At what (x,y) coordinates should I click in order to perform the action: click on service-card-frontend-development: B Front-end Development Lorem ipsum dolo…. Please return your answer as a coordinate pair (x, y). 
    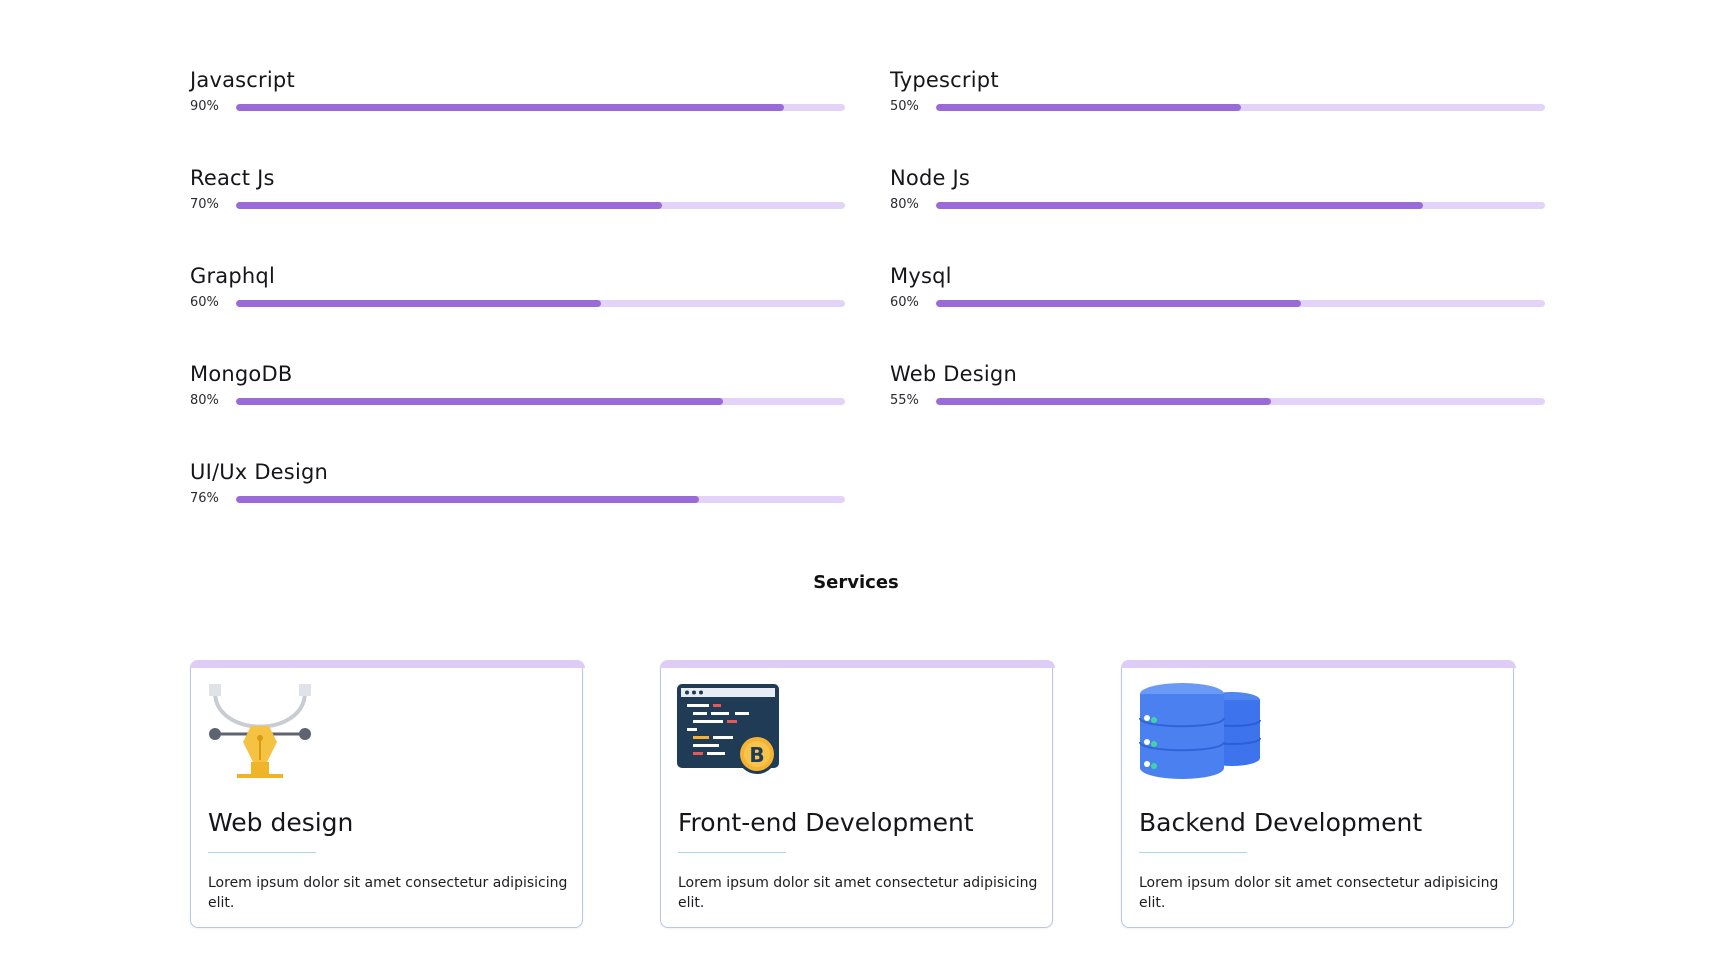
    Looking at the image, I should click on (857, 794).